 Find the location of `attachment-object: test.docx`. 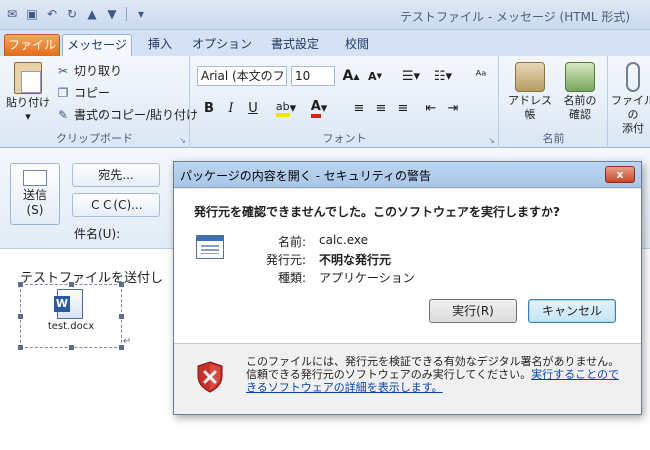

attachment-object: test.docx is located at coordinates (71, 316).